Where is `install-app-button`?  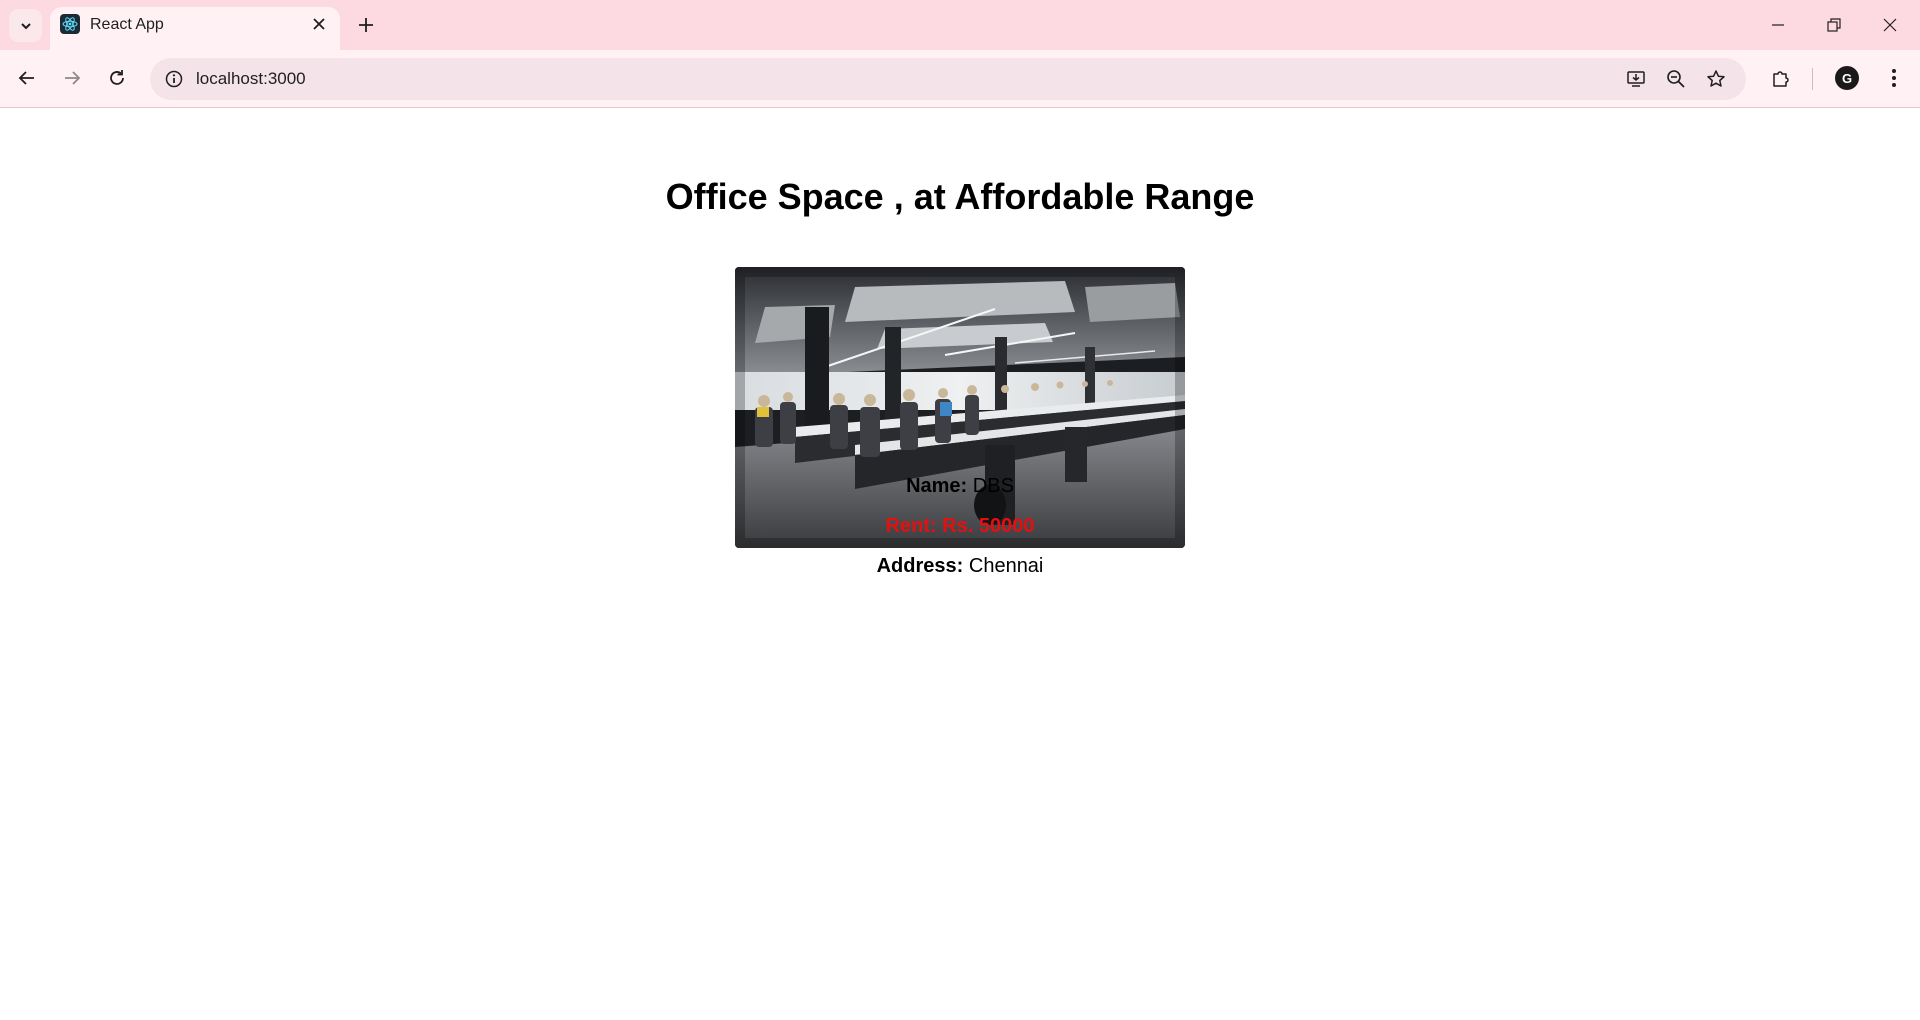
install-app-button is located at coordinates (1636, 79).